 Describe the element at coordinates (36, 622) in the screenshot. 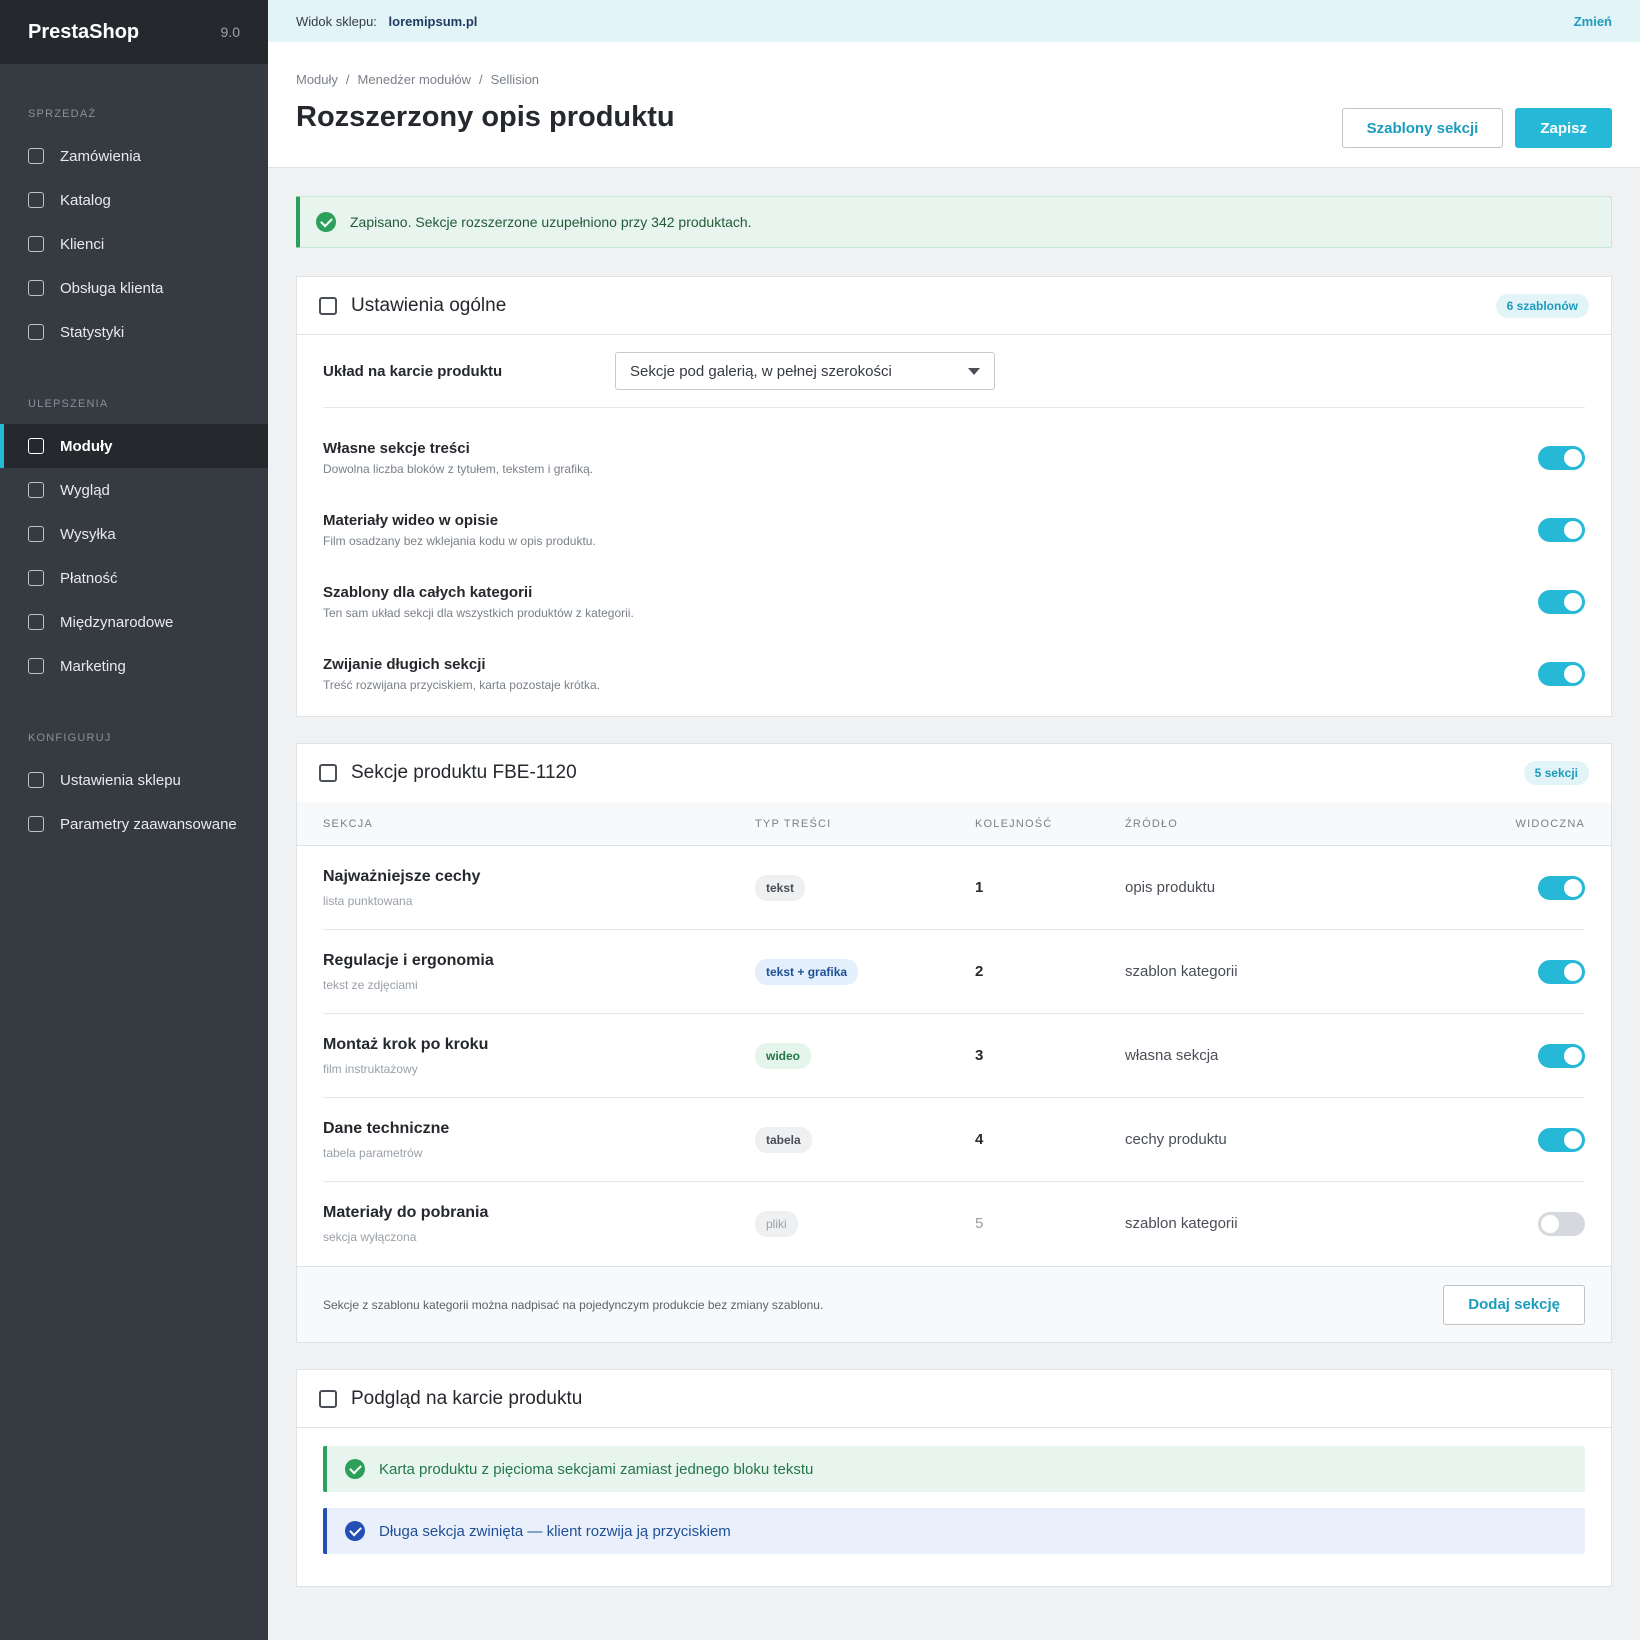

I see `international-icon` at that location.